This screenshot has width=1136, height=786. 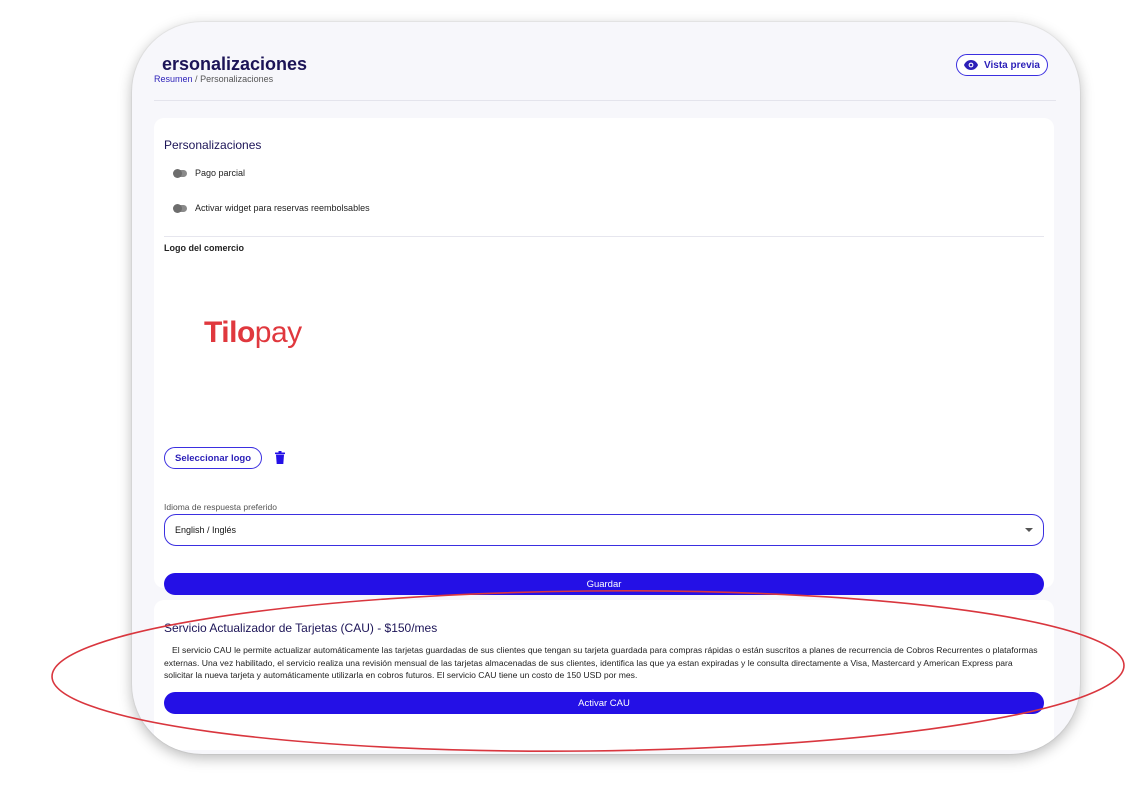 I want to click on select-logo-button: Seleccionar logo, so click(x=213, y=458).